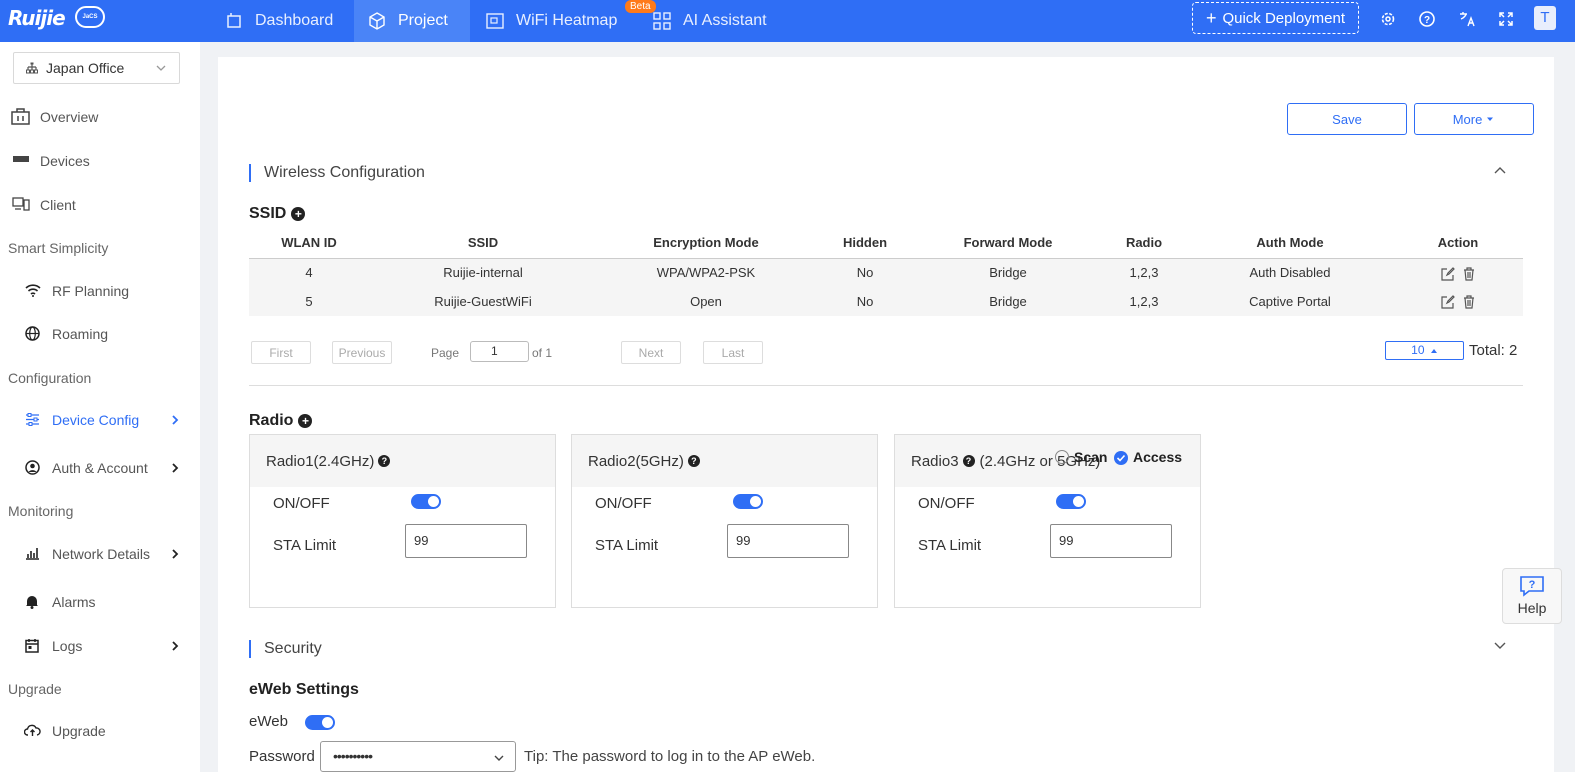 Image resolution: width=1575 pixels, height=772 pixels. I want to click on nav-wifi-heatmap: WiFi Heatmap, so click(561, 21).